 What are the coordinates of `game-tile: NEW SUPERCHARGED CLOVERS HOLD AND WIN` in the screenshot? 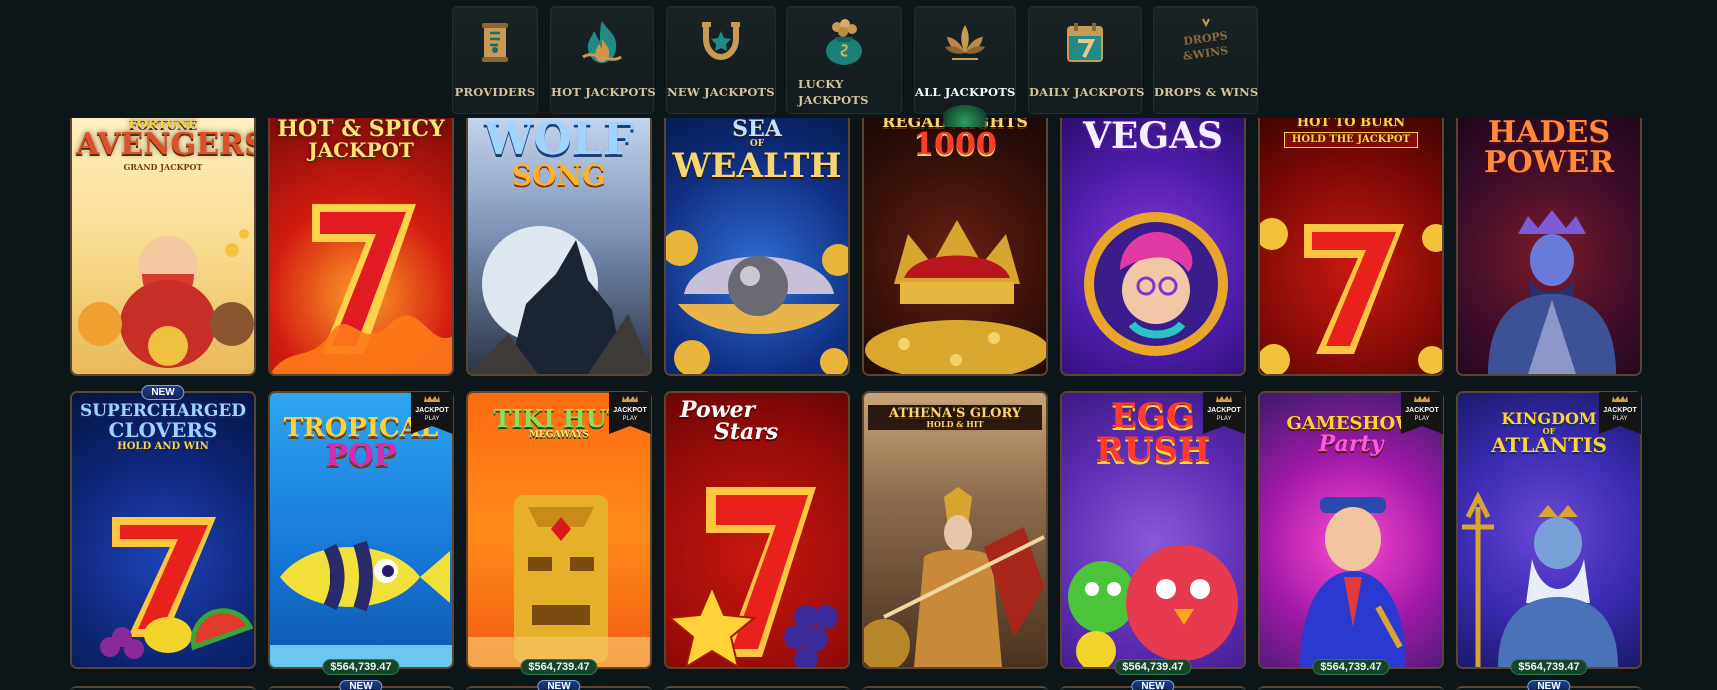 It's located at (163, 527).